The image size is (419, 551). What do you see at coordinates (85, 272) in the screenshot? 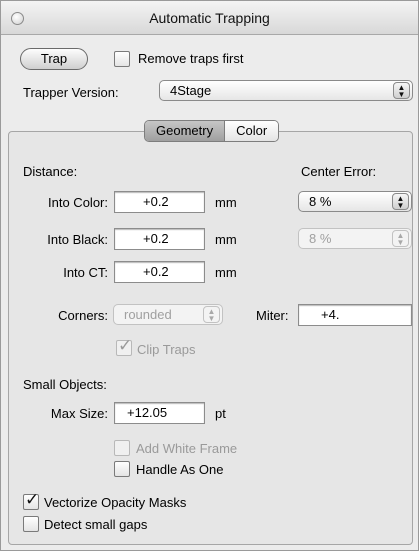
I see `into-ct-label: Into CT:` at bounding box center [85, 272].